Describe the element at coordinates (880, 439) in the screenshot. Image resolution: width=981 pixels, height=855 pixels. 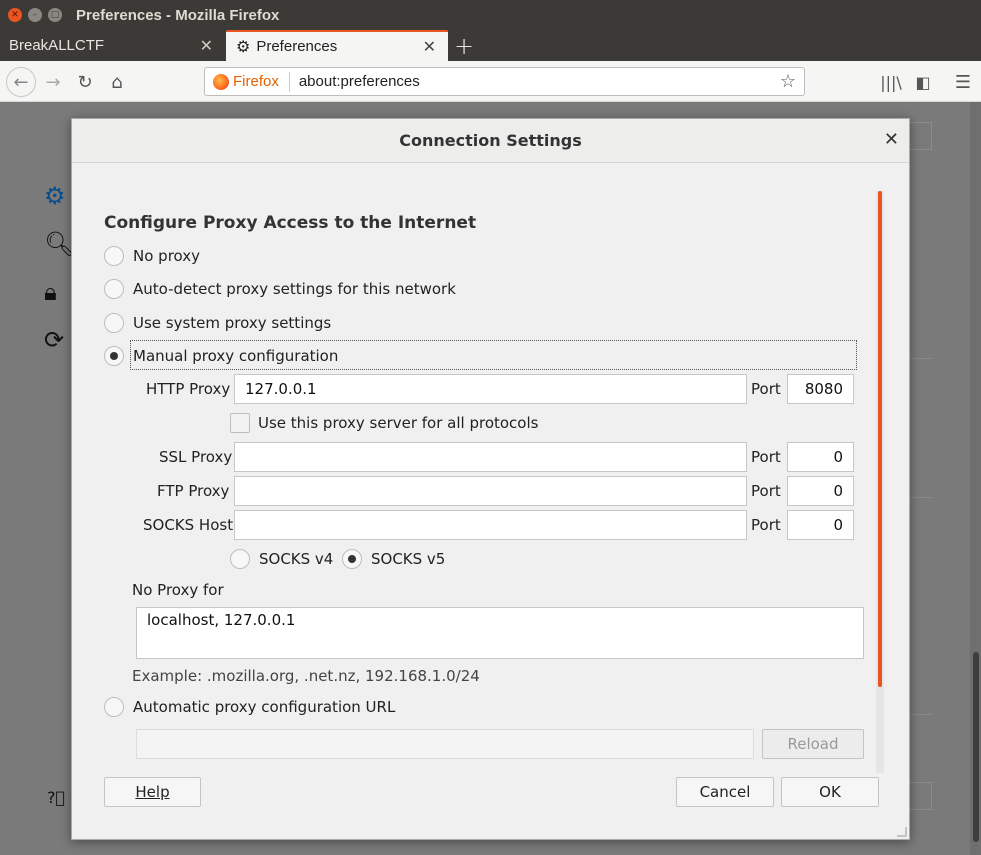
I see `dialog-scrollbar-thumb` at that location.